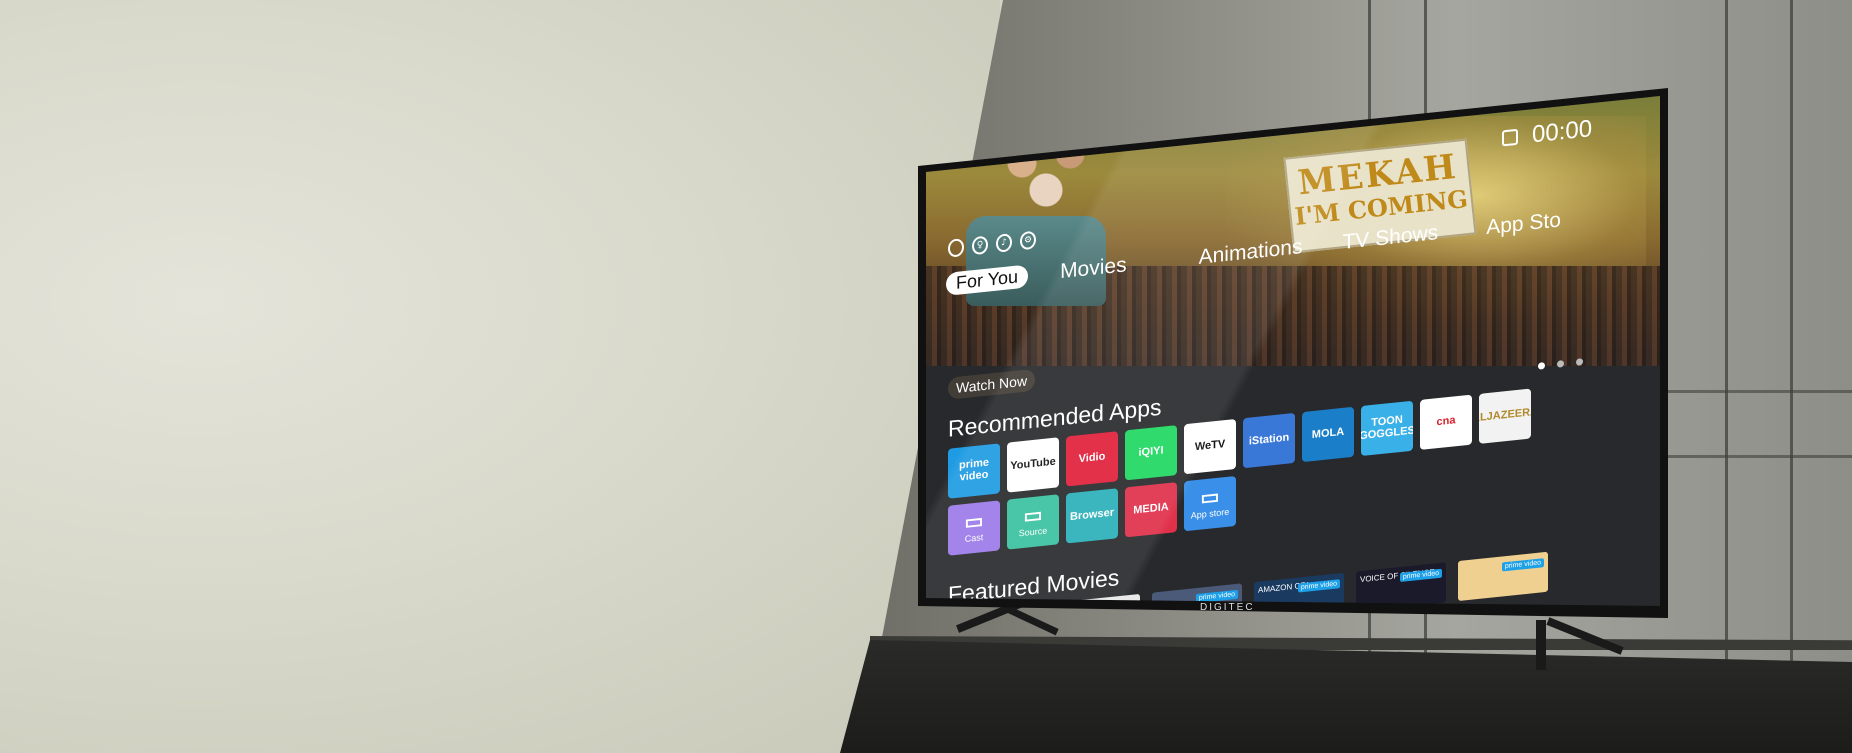 The width and height of the screenshot is (1852, 753). I want to click on app-tile: cna, so click(1446, 422).